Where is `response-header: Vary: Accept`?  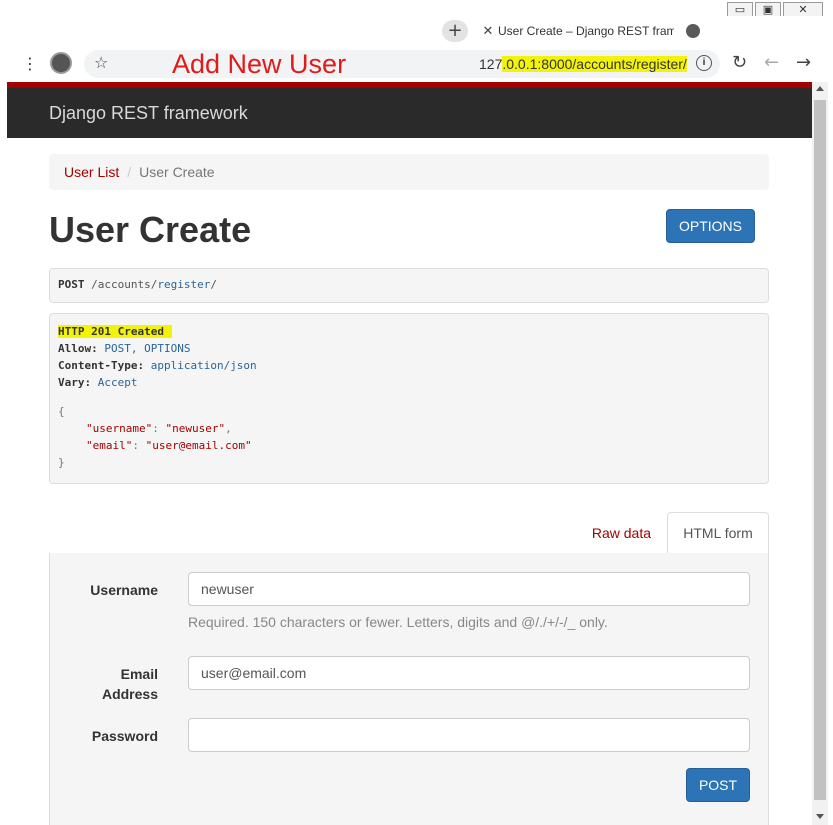 response-header: Vary: Accept is located at coordinates (98, 382).